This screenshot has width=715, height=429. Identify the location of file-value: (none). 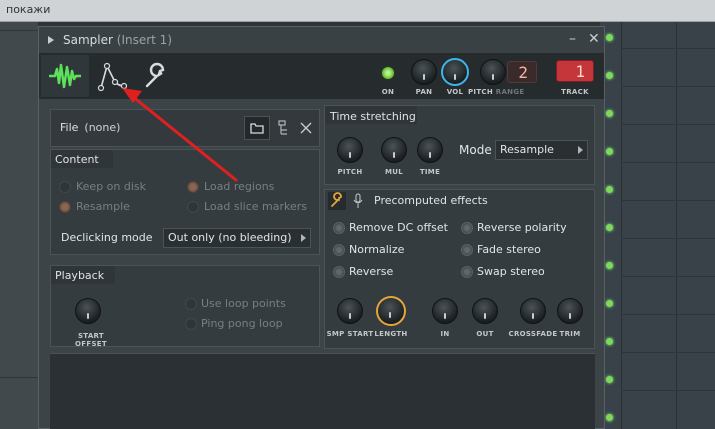
(102, 127).